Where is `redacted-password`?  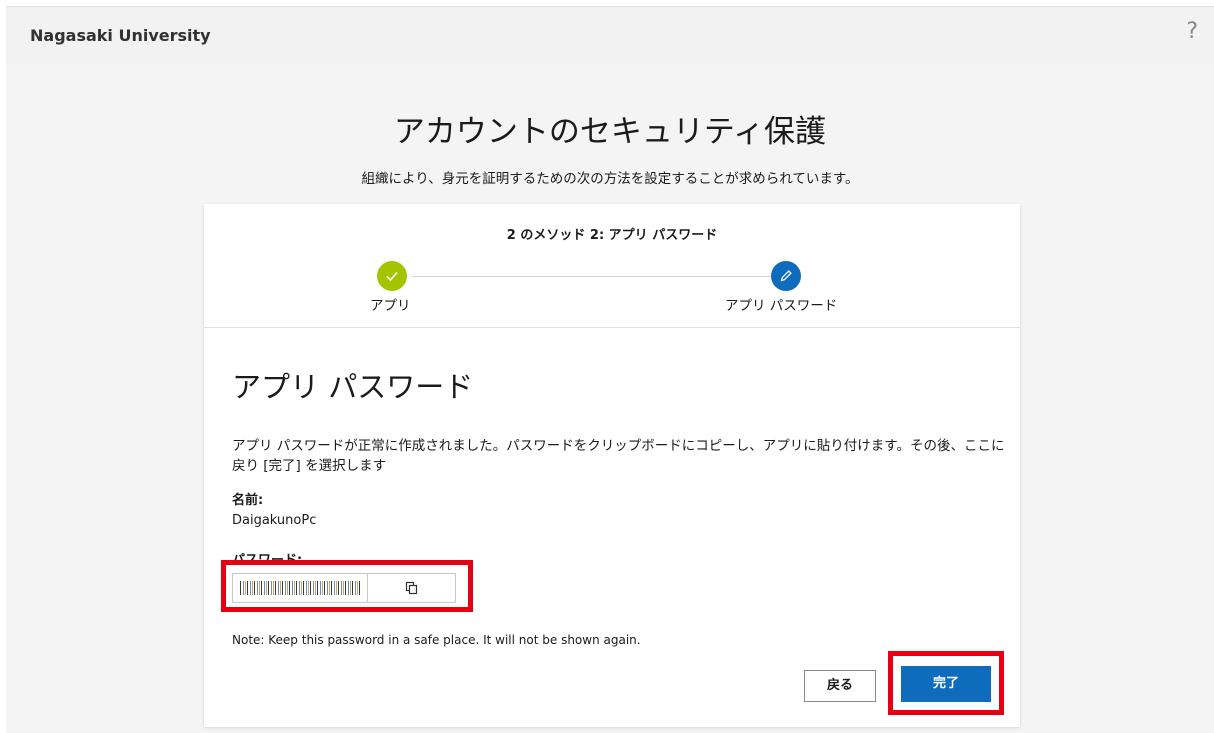 redacted-password is located at coordinates (300, 588).